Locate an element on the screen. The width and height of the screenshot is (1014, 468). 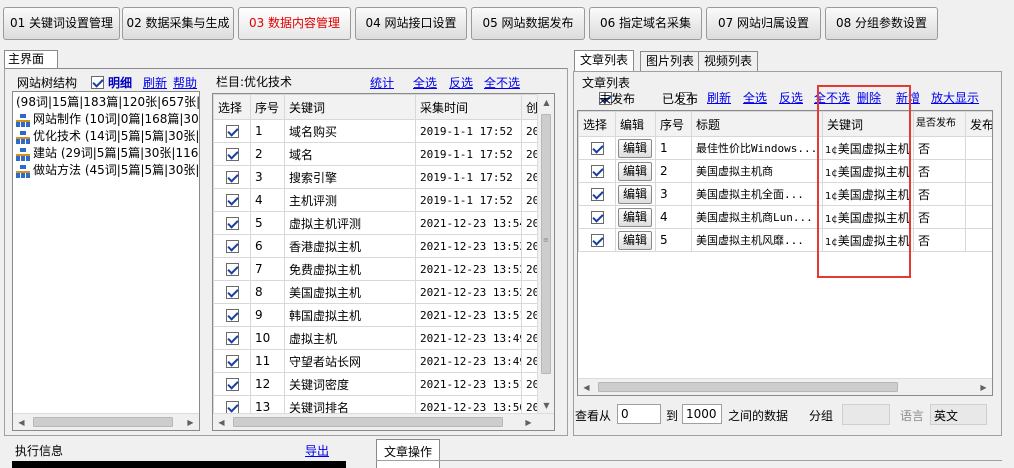
kw-deselect-link: 全不选 is located at coordinates (502, 82).